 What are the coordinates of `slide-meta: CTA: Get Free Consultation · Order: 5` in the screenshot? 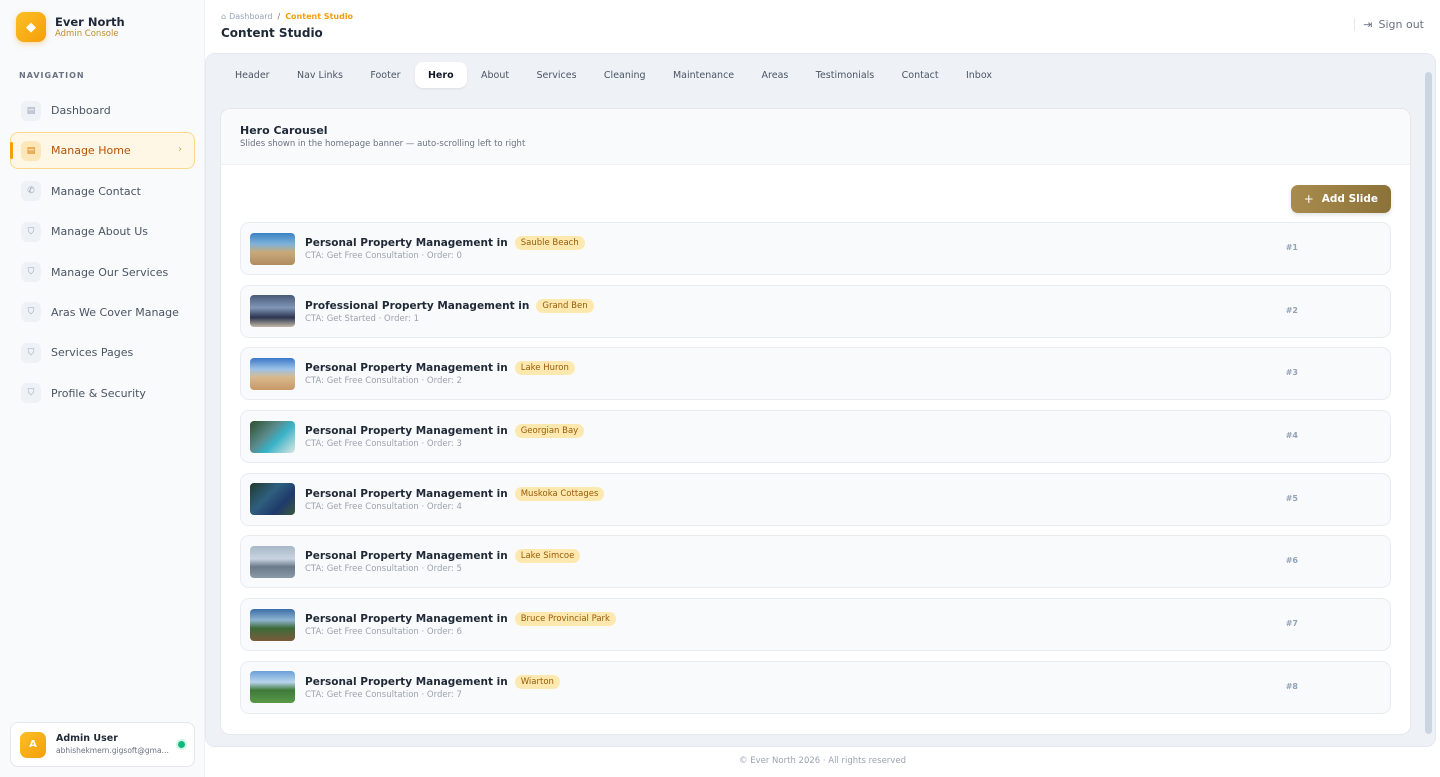 It's located at (383, 569).